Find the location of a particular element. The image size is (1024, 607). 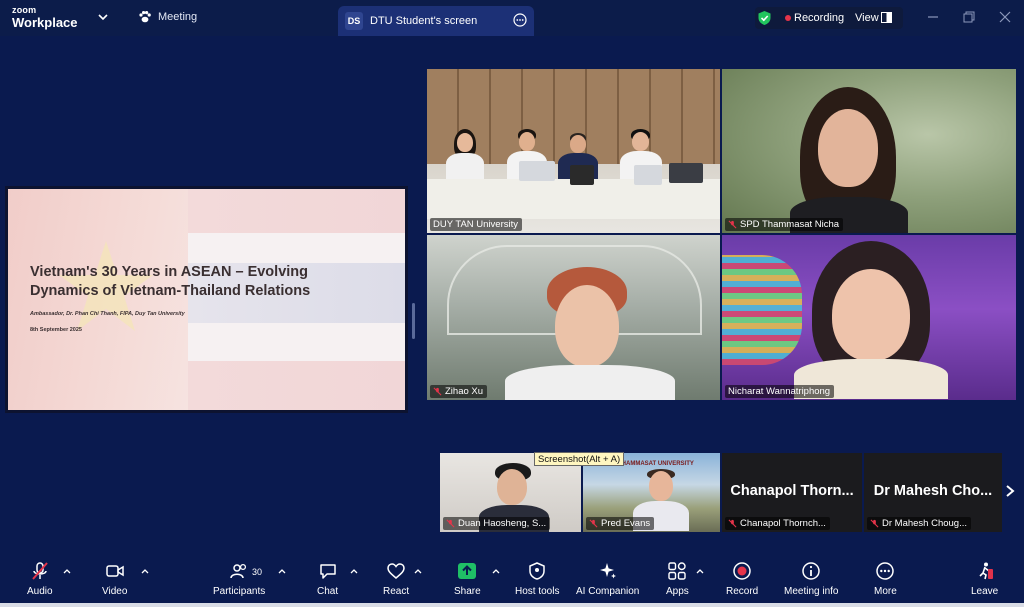

audio-button: Audio is located at coordinates (40, 579).